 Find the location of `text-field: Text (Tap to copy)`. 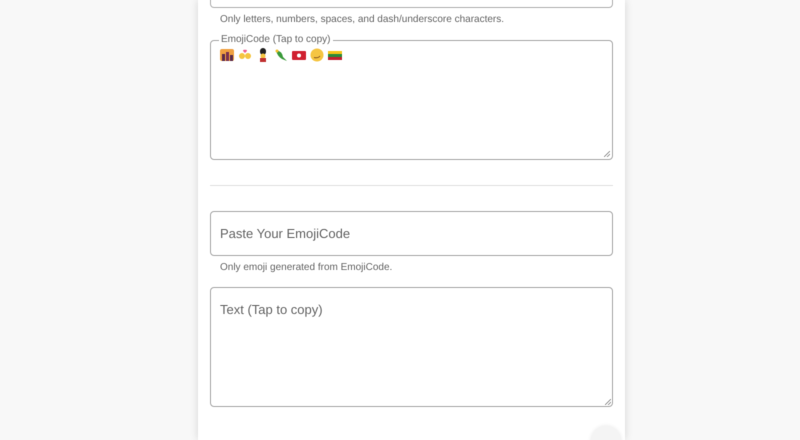

text-field: Text (Tap to copy) is located at coordinates (411, 347).